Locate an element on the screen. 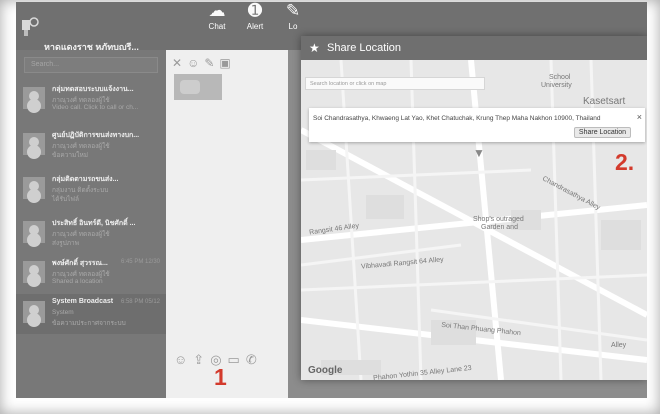 The width and height of the screenshot is (660, 414). tab-location-label: Lo is located at coordinates (293, 26).